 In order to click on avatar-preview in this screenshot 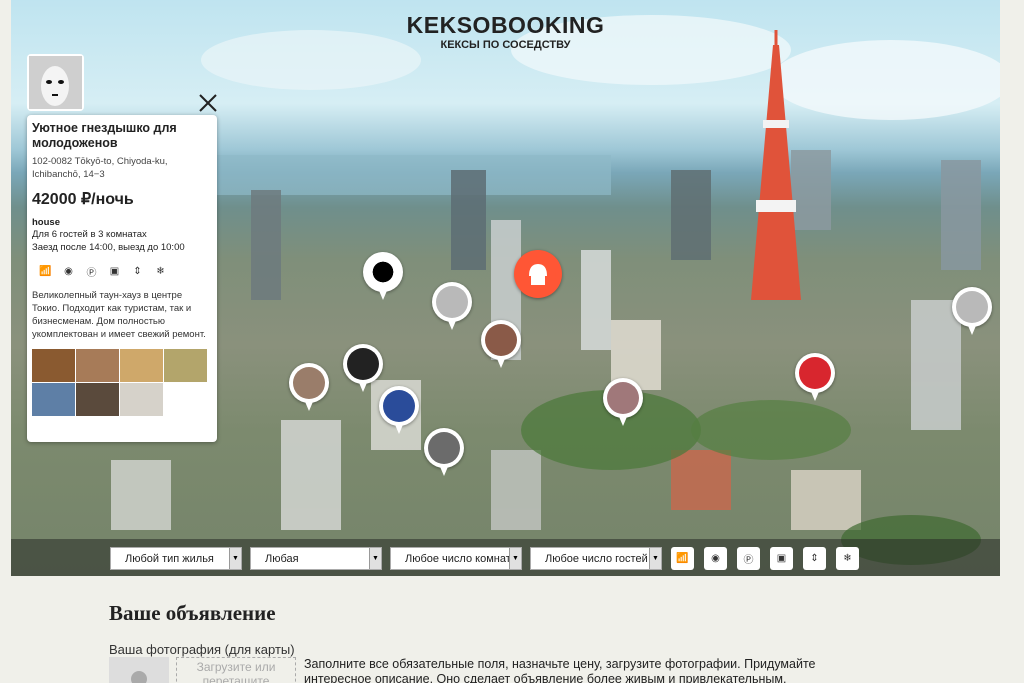, I will do `click(139, 670)`.